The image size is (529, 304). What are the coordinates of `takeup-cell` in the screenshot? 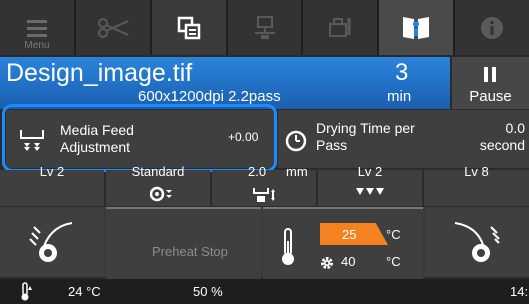 It's located at (477, 242).